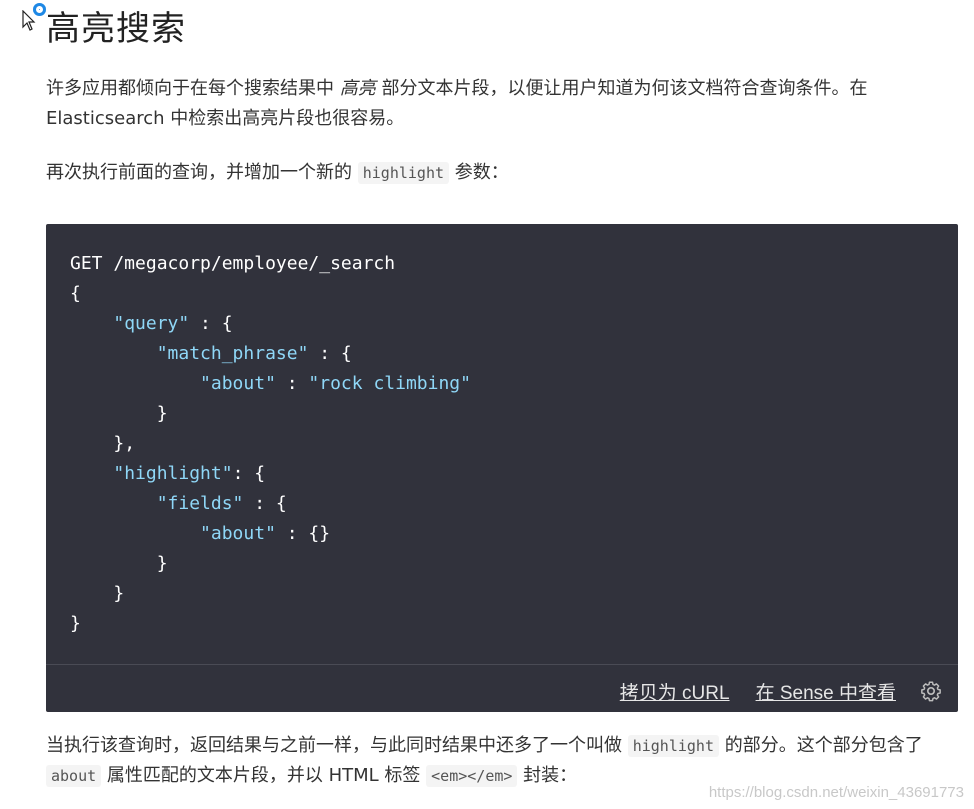 The width and height of the screenshot is (974, 809). I want to click on code-footer: 拷贝为 cURL 在 Sense 中查看, so click(781, 691).